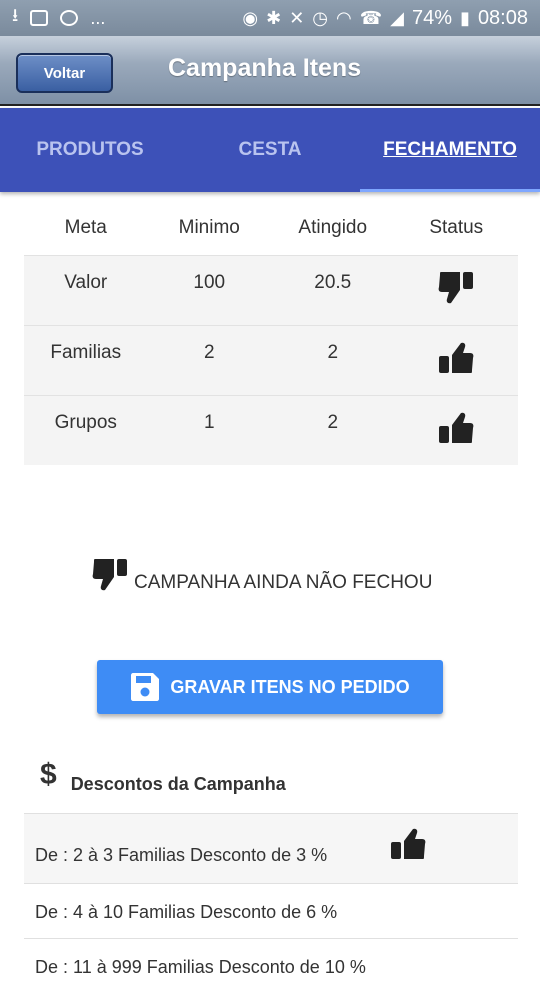  I want to click on instagram-icon, so click(69, 18).